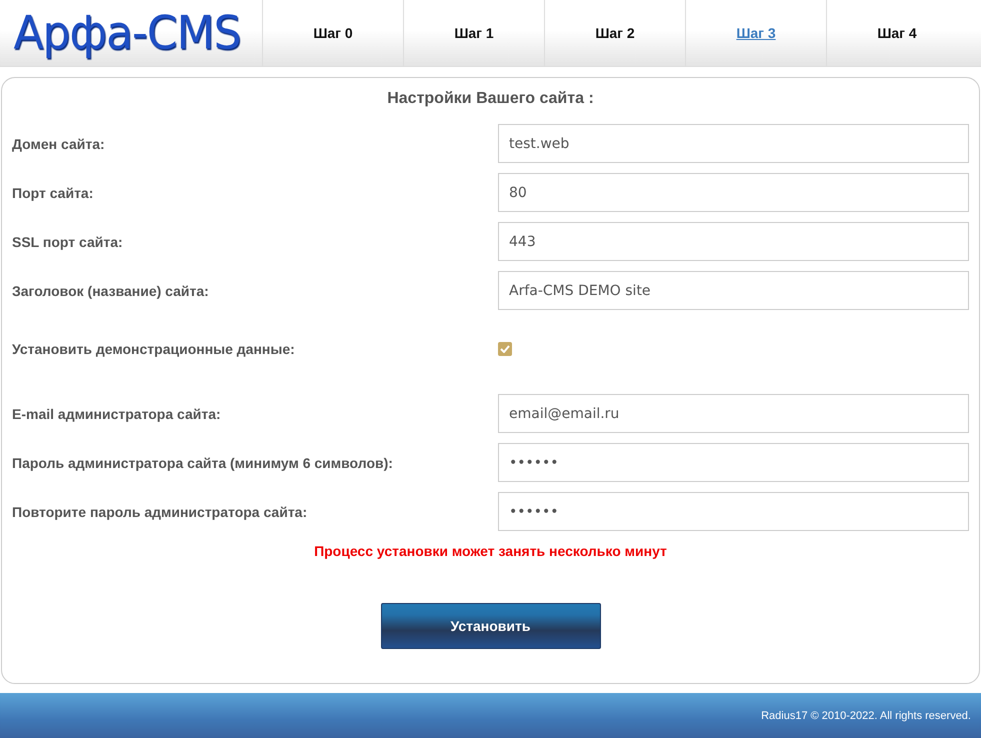  I want to click on input-field: Arfa-CMS DEMO site, so click(733, 290).